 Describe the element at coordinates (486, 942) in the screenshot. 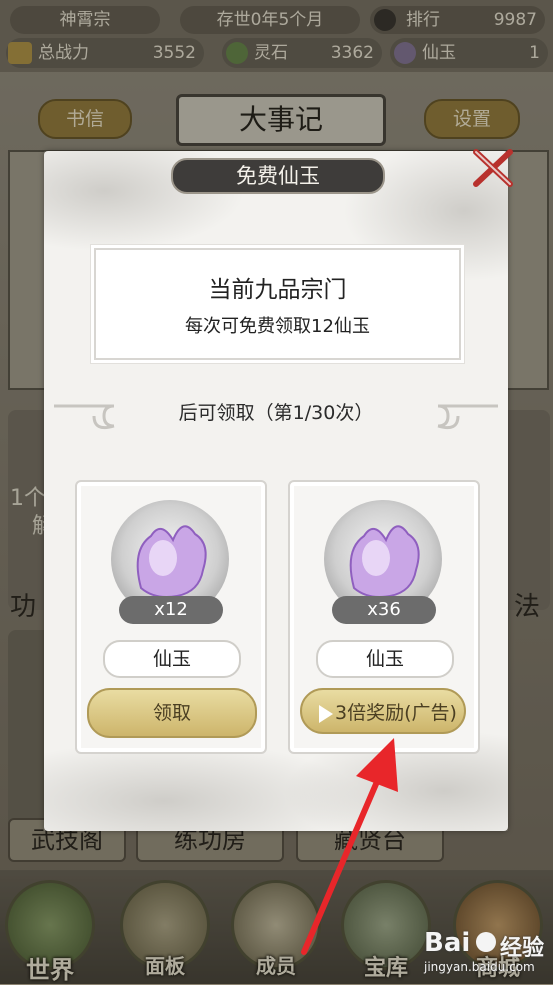

I see `paw-icon` at that location.